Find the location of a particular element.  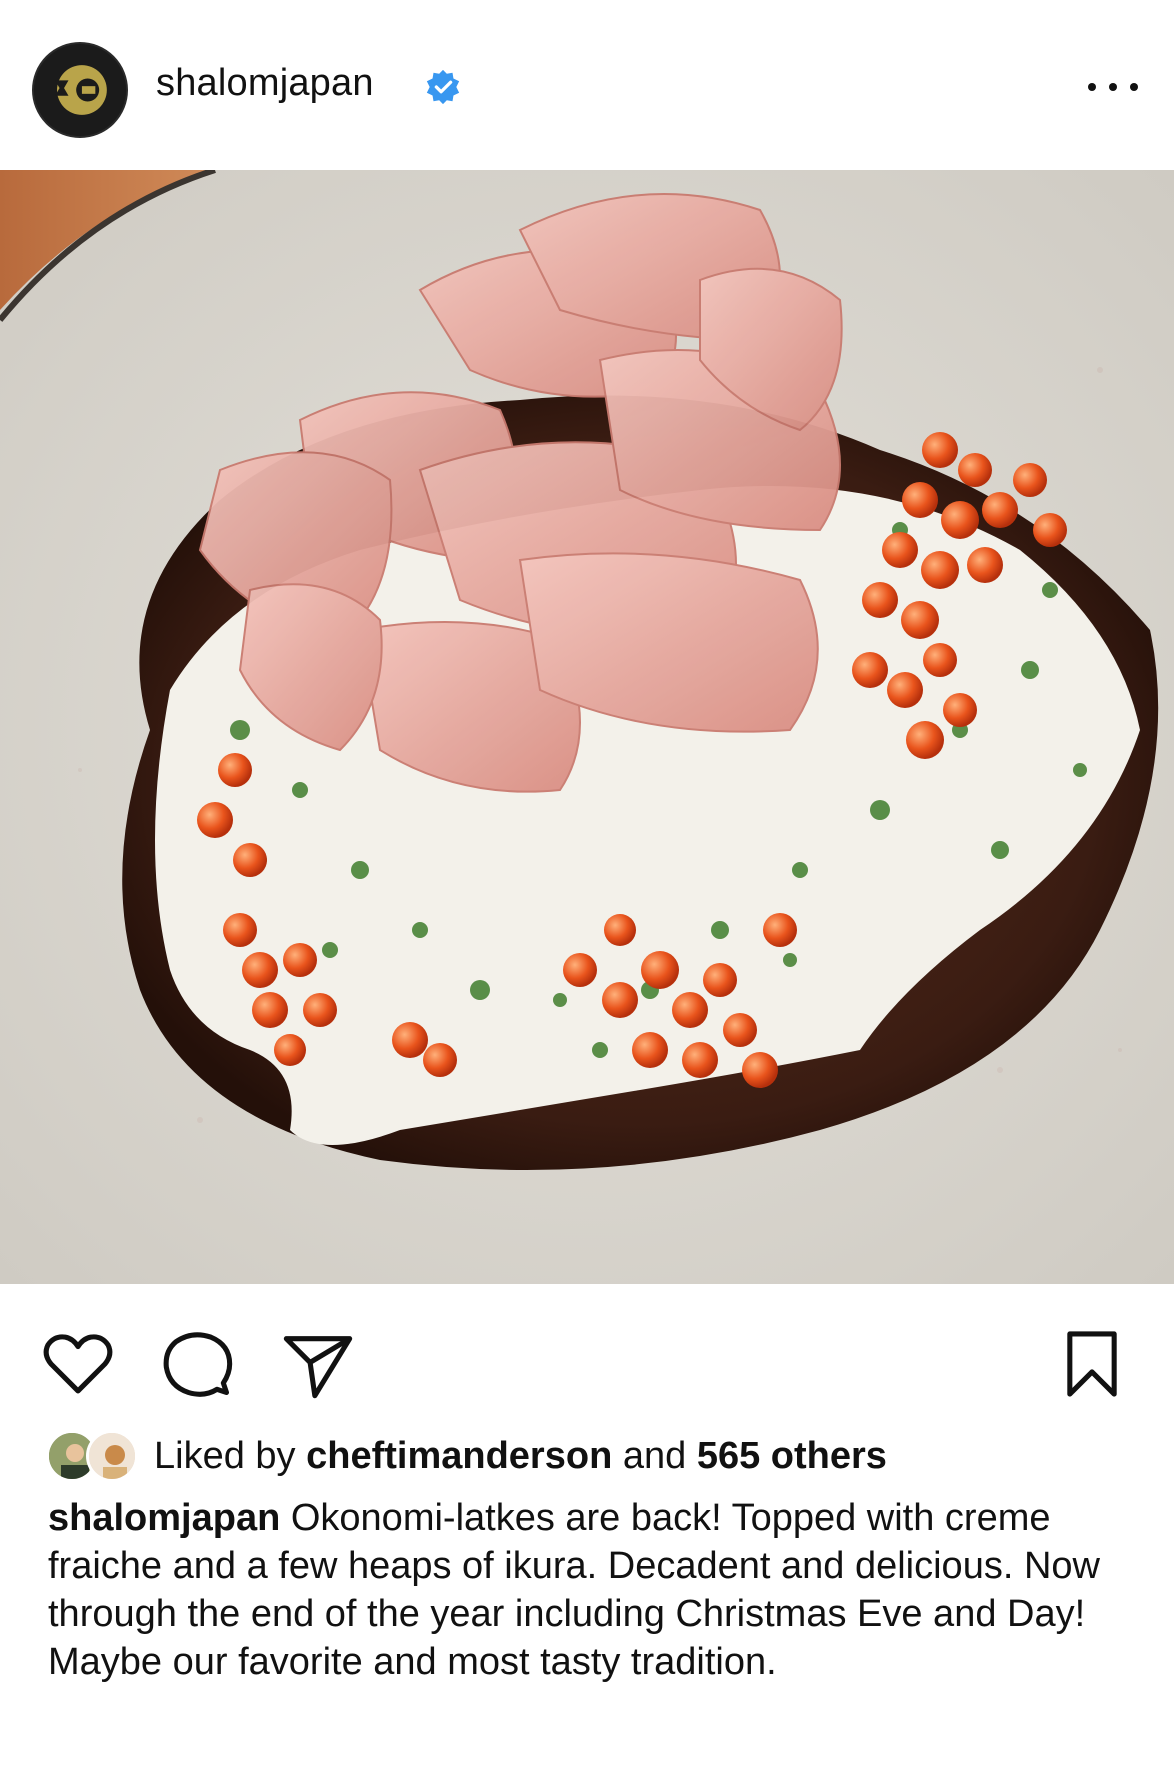

post-header: shalomjapan is located at coordinates (587, 85).